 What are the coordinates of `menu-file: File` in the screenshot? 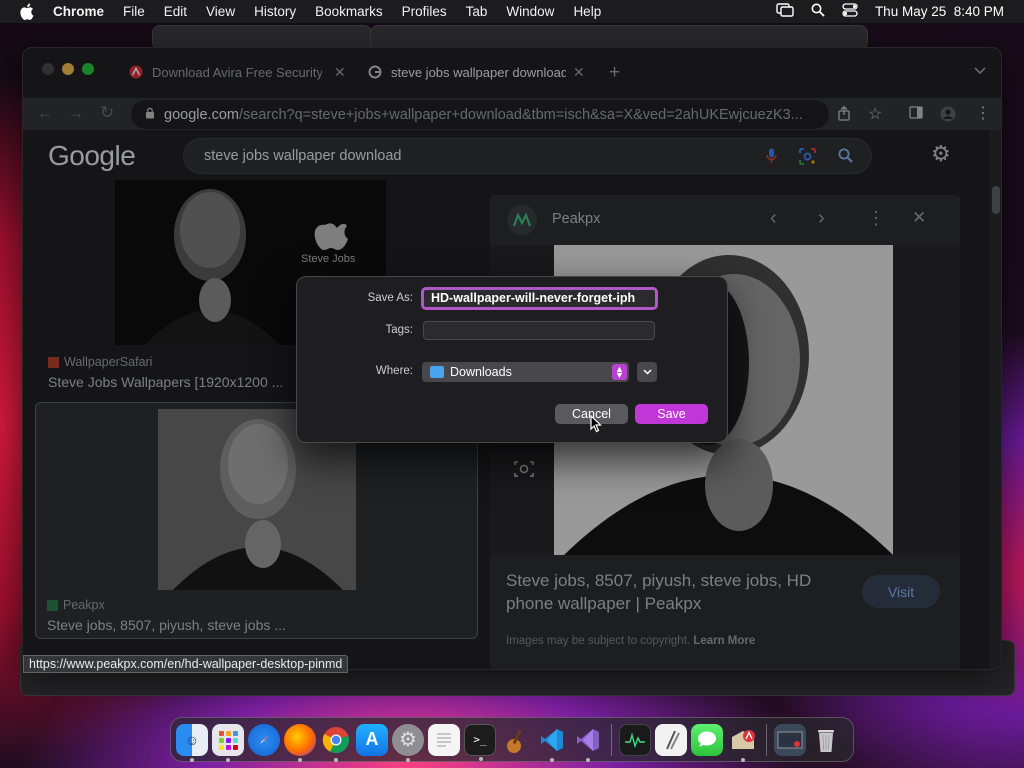 It's located at (134, 11).